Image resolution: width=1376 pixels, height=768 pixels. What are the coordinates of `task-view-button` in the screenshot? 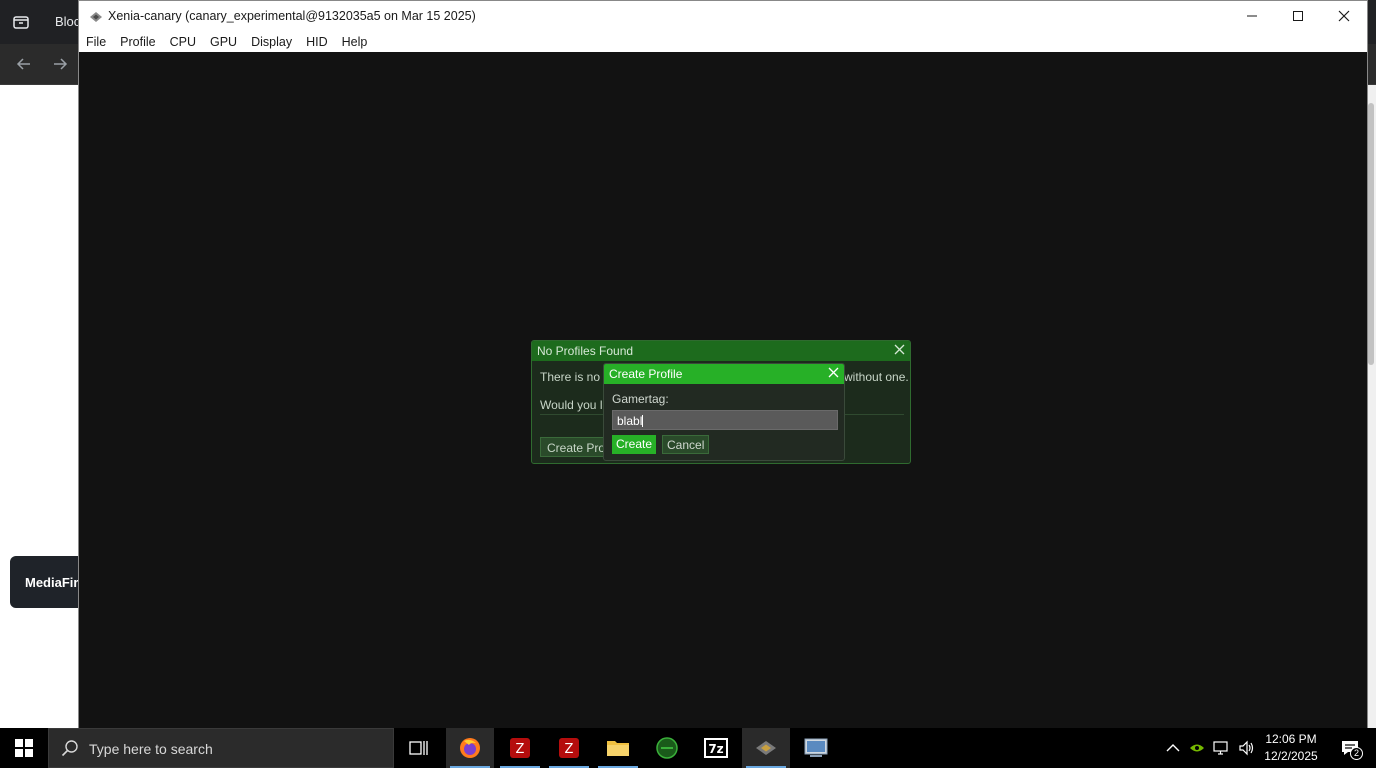 It's located at (419, 748).